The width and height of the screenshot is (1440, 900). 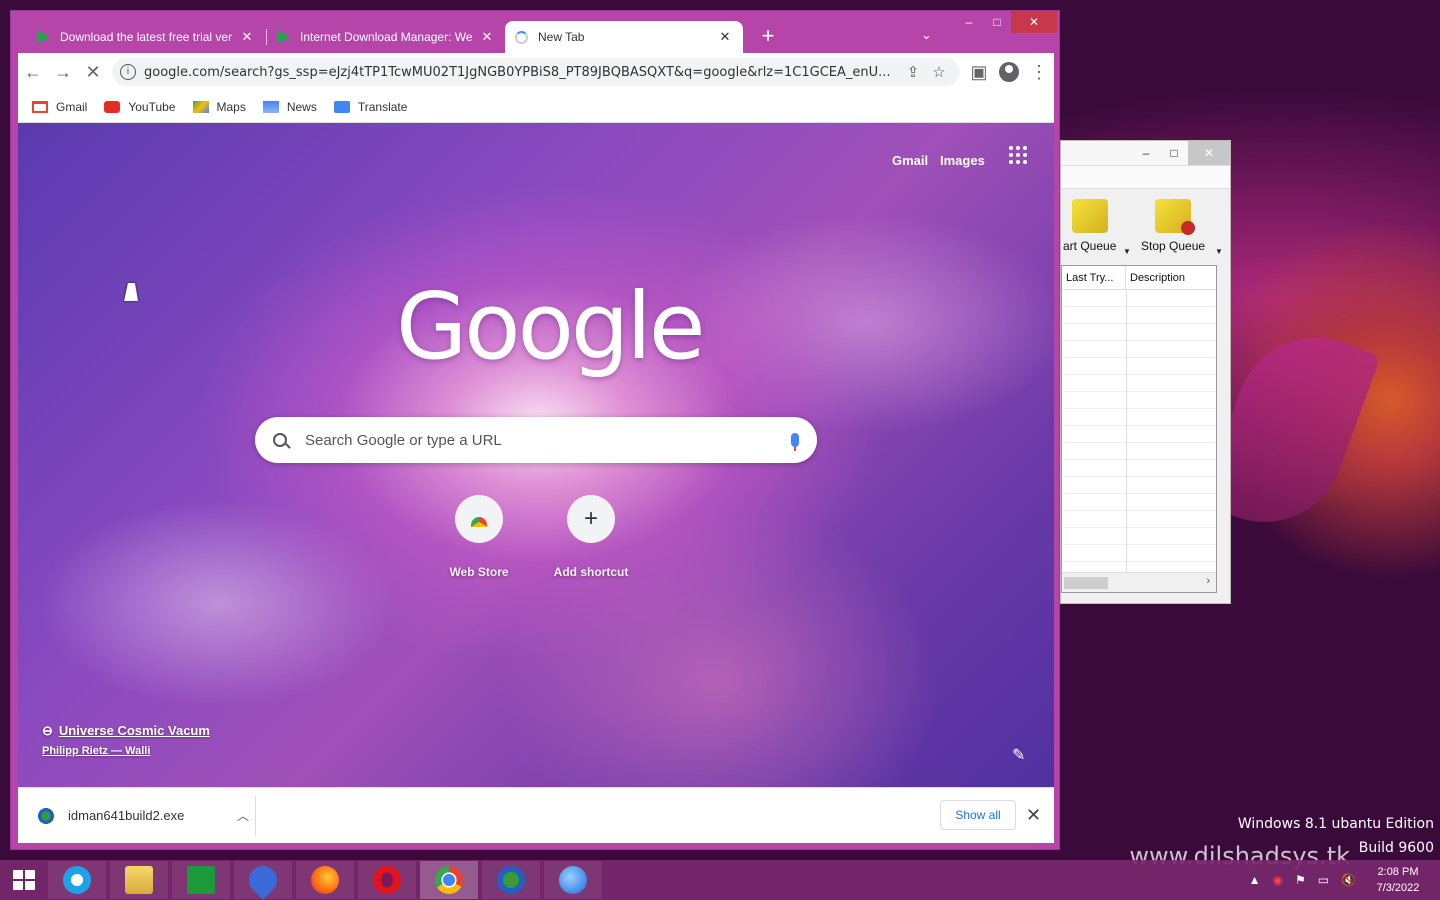 What do you see at coordinates (479, 572) in the screenshot?
I see `shortcut-label: Web Store` at bounding box center [479, 572].